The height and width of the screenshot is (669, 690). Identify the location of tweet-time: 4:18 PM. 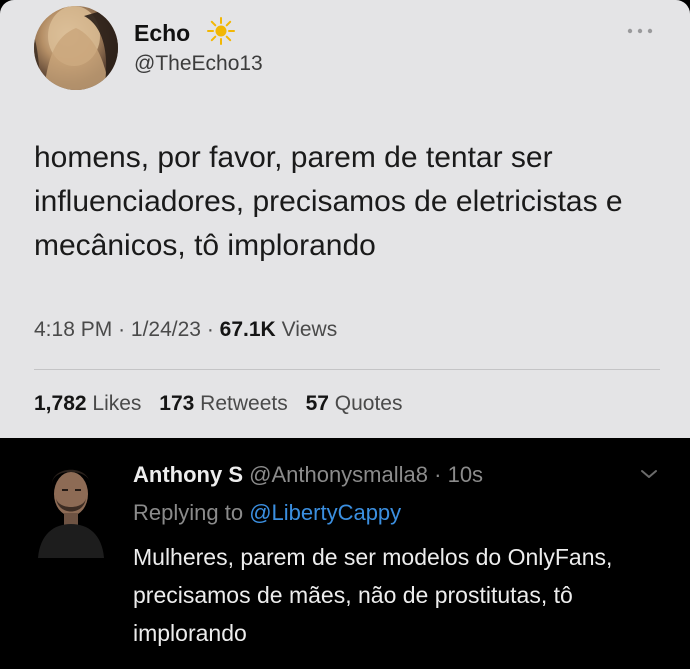
(73, 329).